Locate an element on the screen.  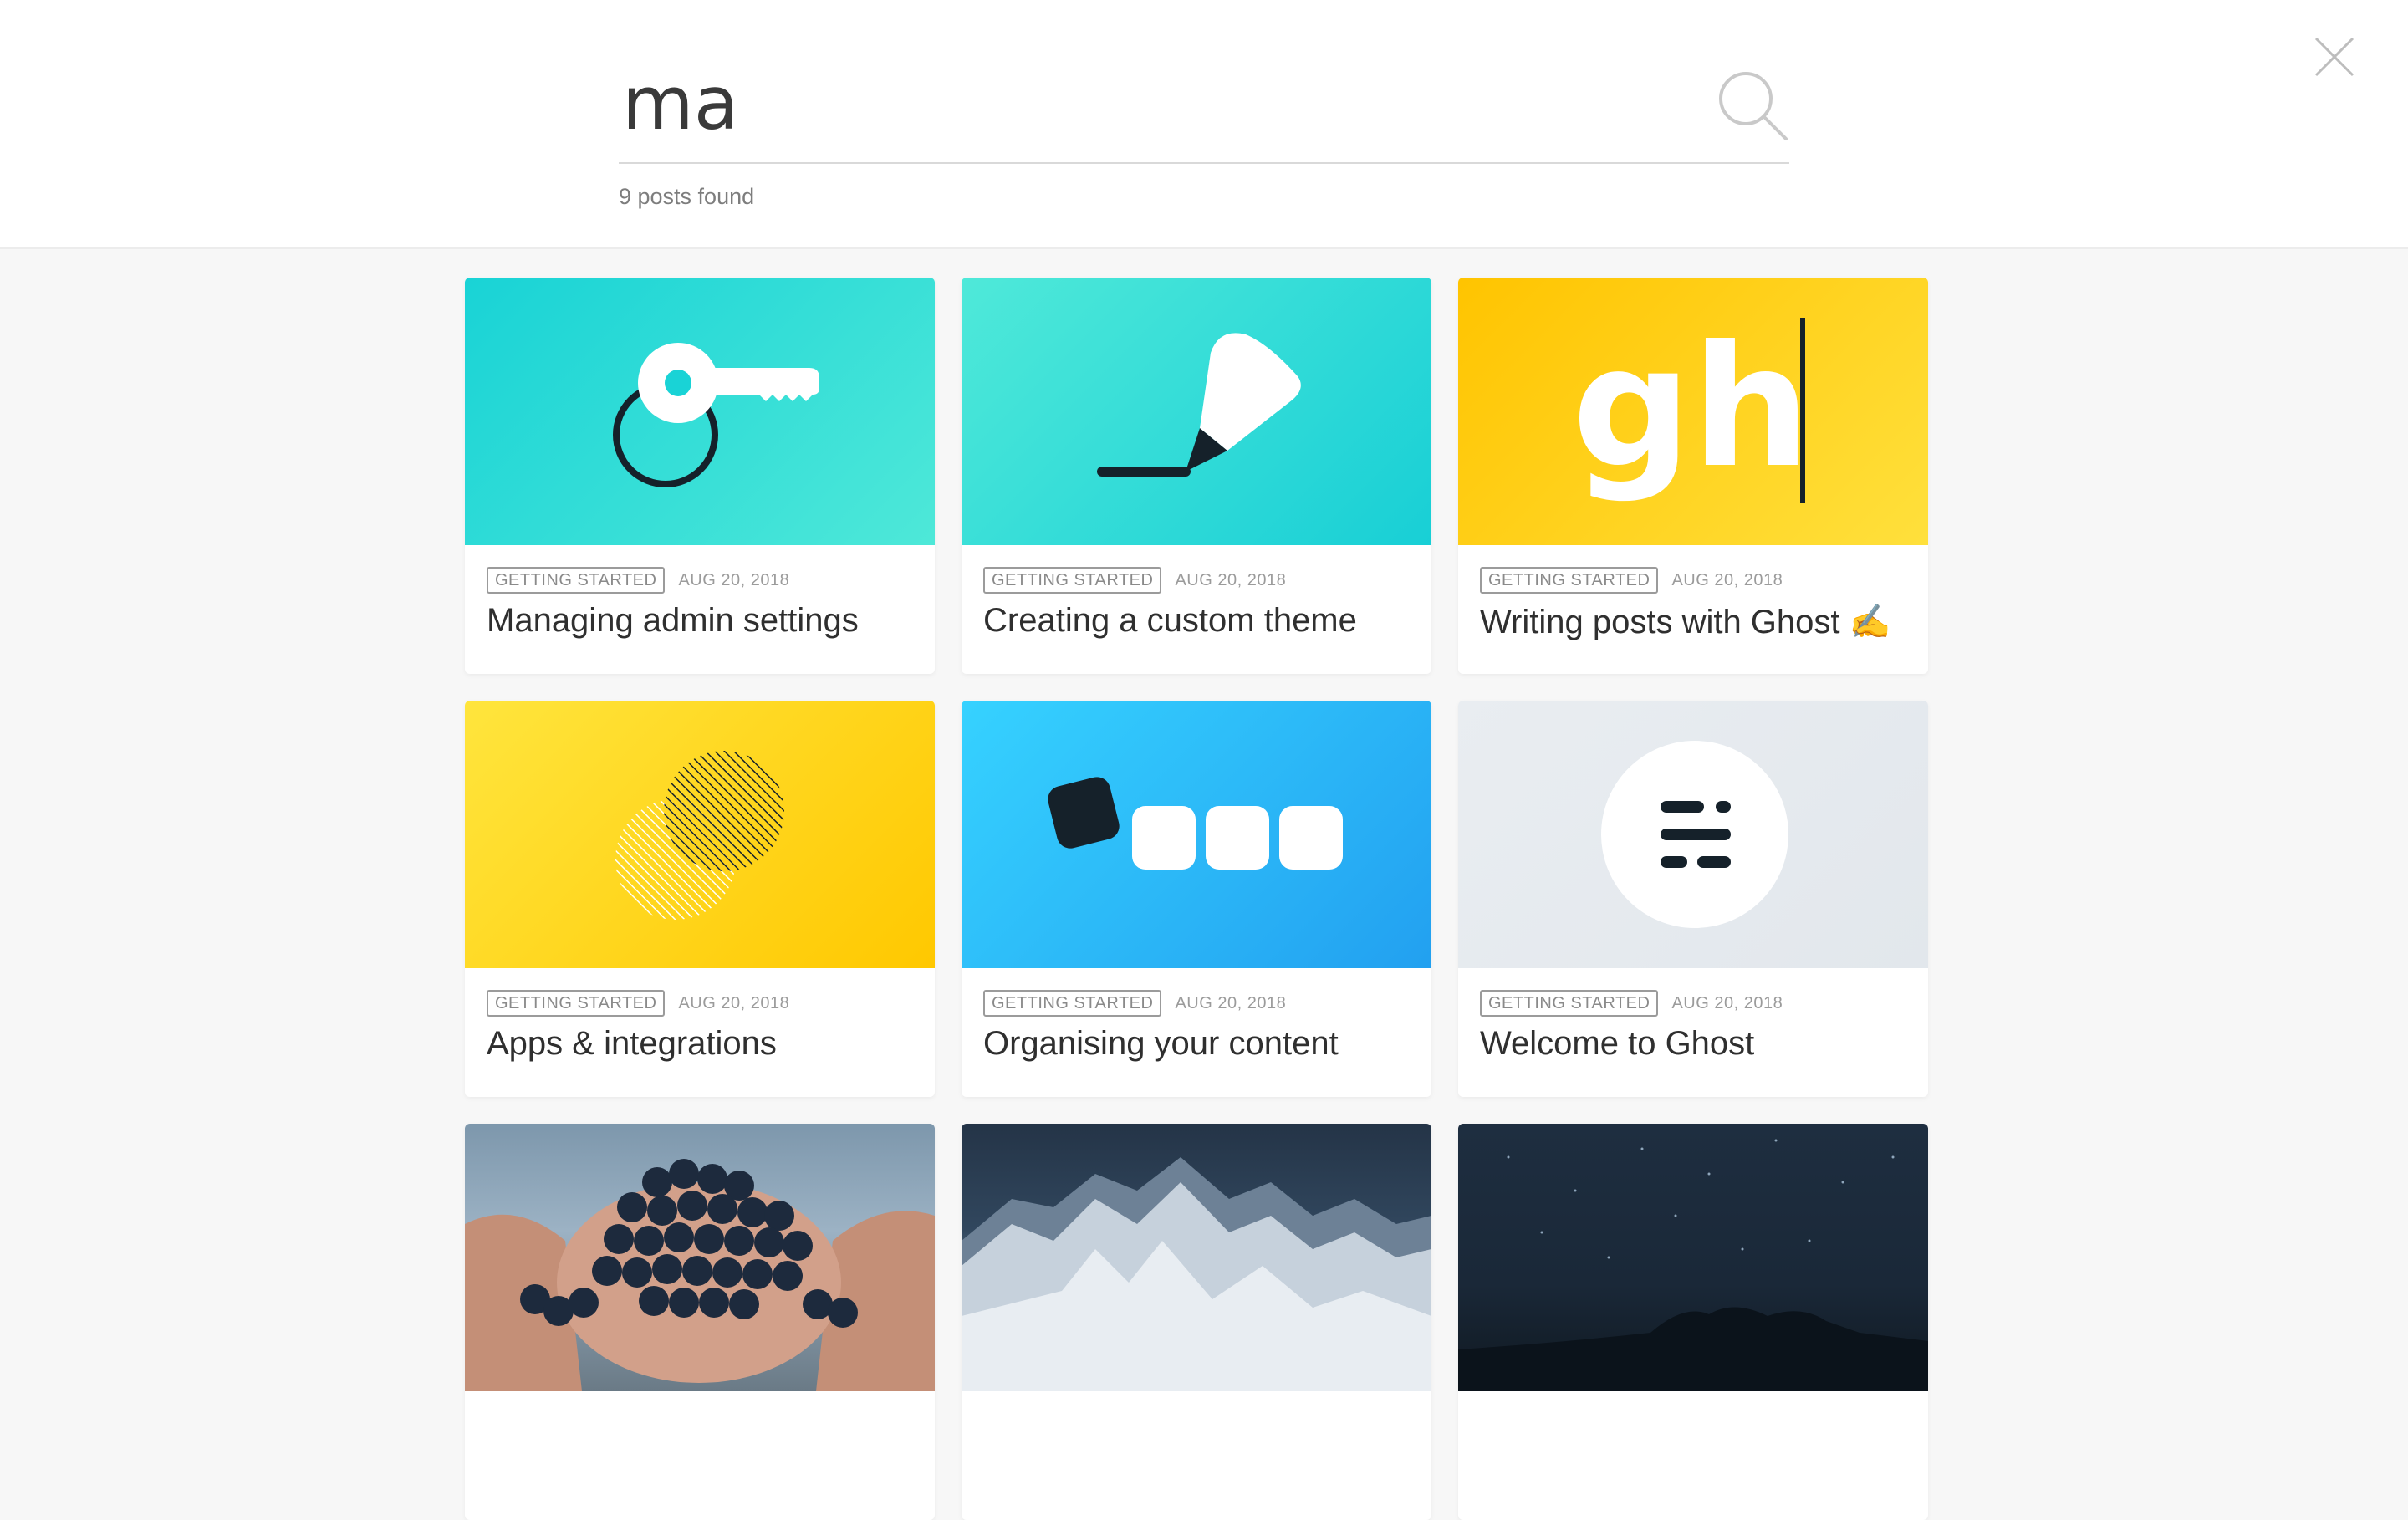
gh-cursor-graphic: gh is located at coordinates (1693, 412).